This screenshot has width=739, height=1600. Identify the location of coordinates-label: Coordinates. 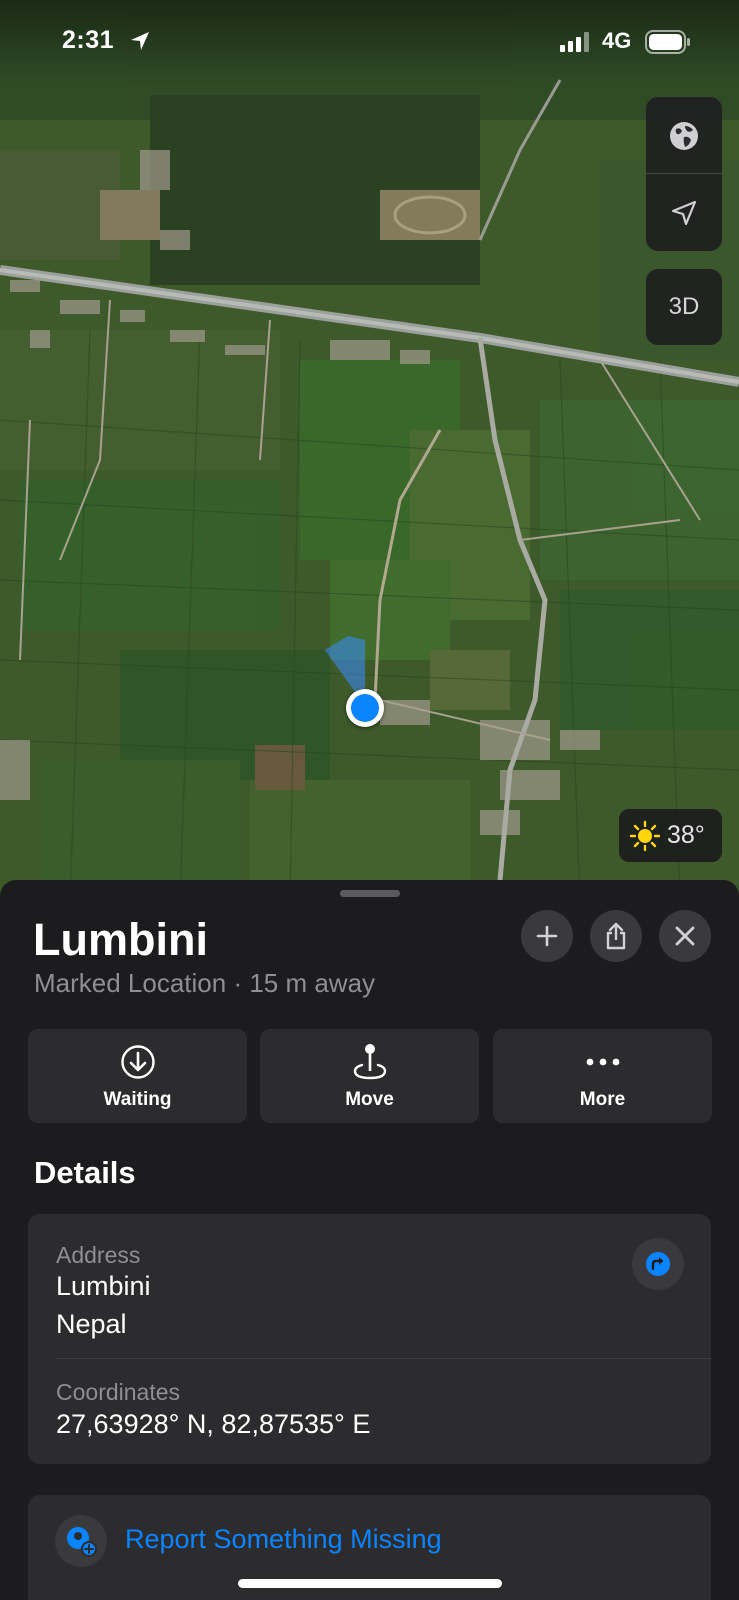
(118, 1392).